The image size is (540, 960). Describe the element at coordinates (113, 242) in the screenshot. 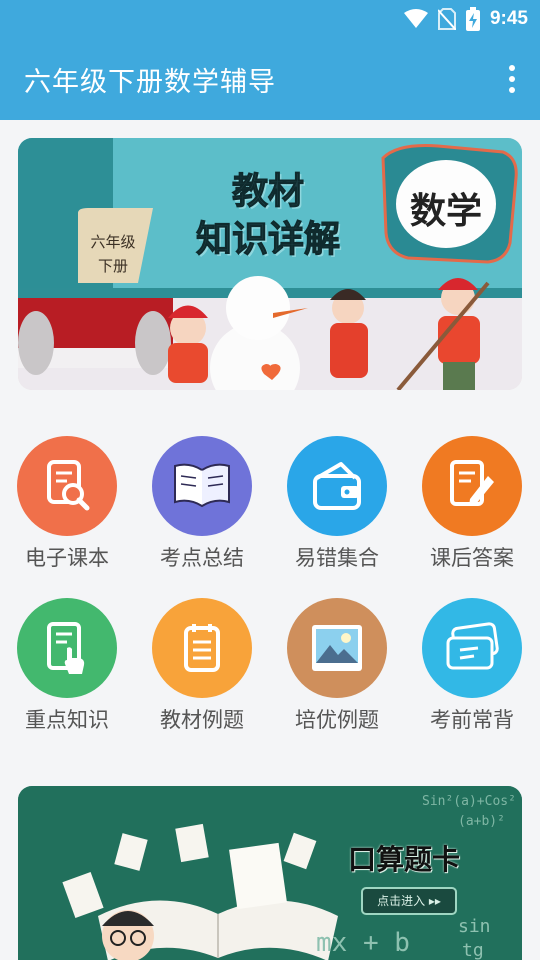

I see `grade-tag-line1: 六年级` at that location.